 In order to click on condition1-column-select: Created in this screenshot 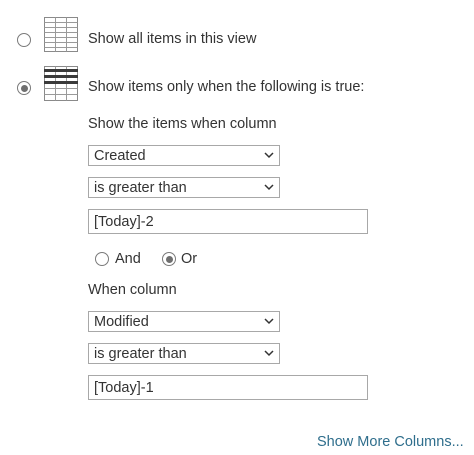, I will do `click(184, 155)`.